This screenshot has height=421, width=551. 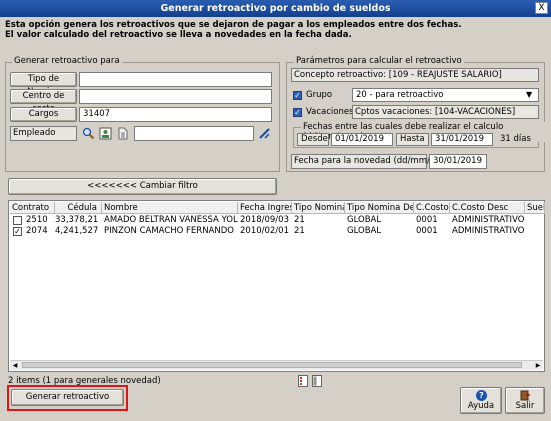 What do you see at coordinates (175, 114) in the screenshot?
I see `cargos-field: 31407` at bounding box center [175, 114].